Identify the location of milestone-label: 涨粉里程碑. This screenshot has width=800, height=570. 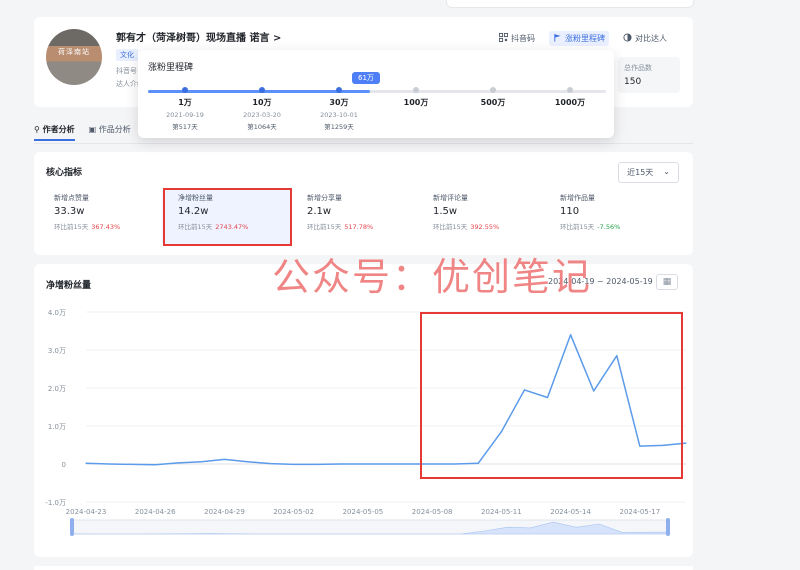
(585, 38).